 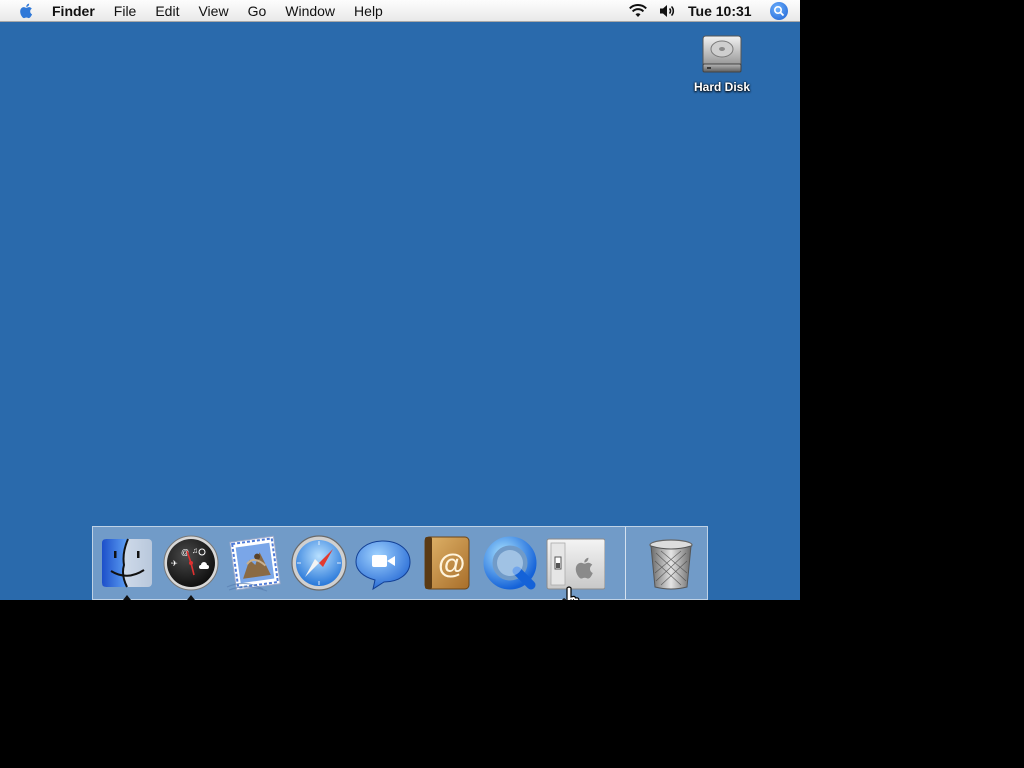 I want to click on system-preferences-icon, so click(x=575, y=564).